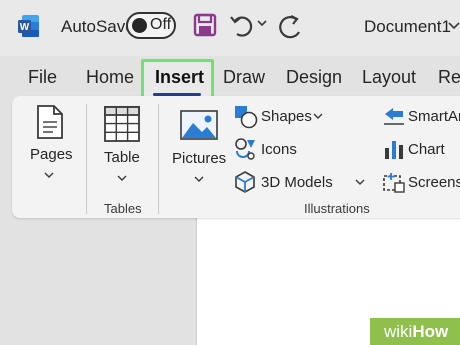 The width and height of the screenshot is (460, 345). I want to click on pages-icon, so click(50, 122).